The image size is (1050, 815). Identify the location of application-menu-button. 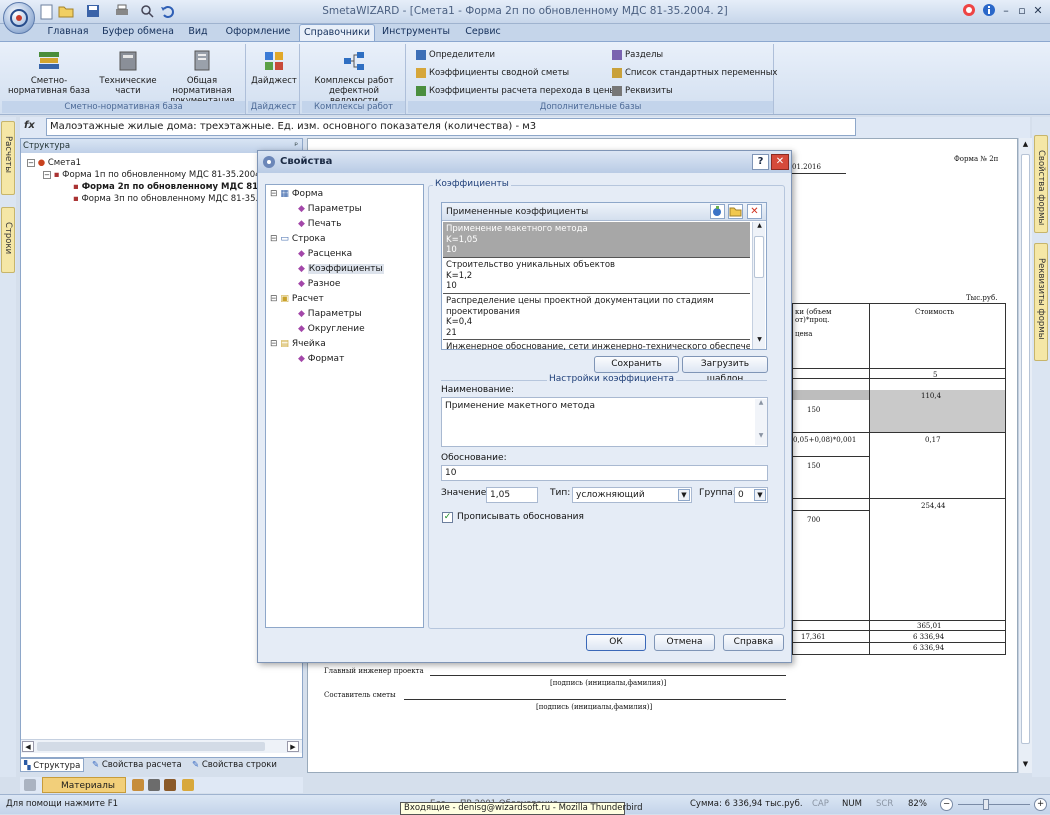
(19, 18).